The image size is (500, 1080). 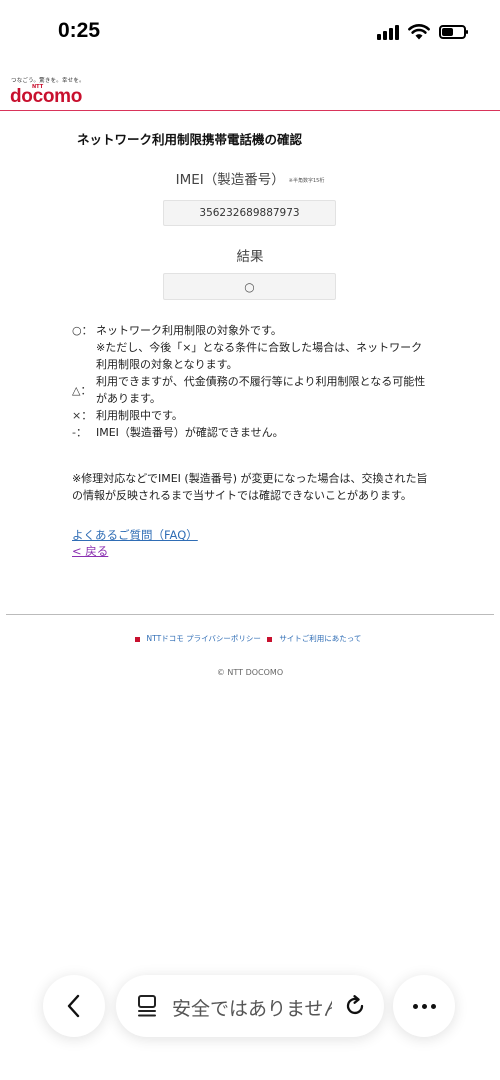 I want to click on legend-row-caution: △： 利用できますが、代金債務の不履行等により利用制限となる可能性があります。, so click(x=252, y=390).